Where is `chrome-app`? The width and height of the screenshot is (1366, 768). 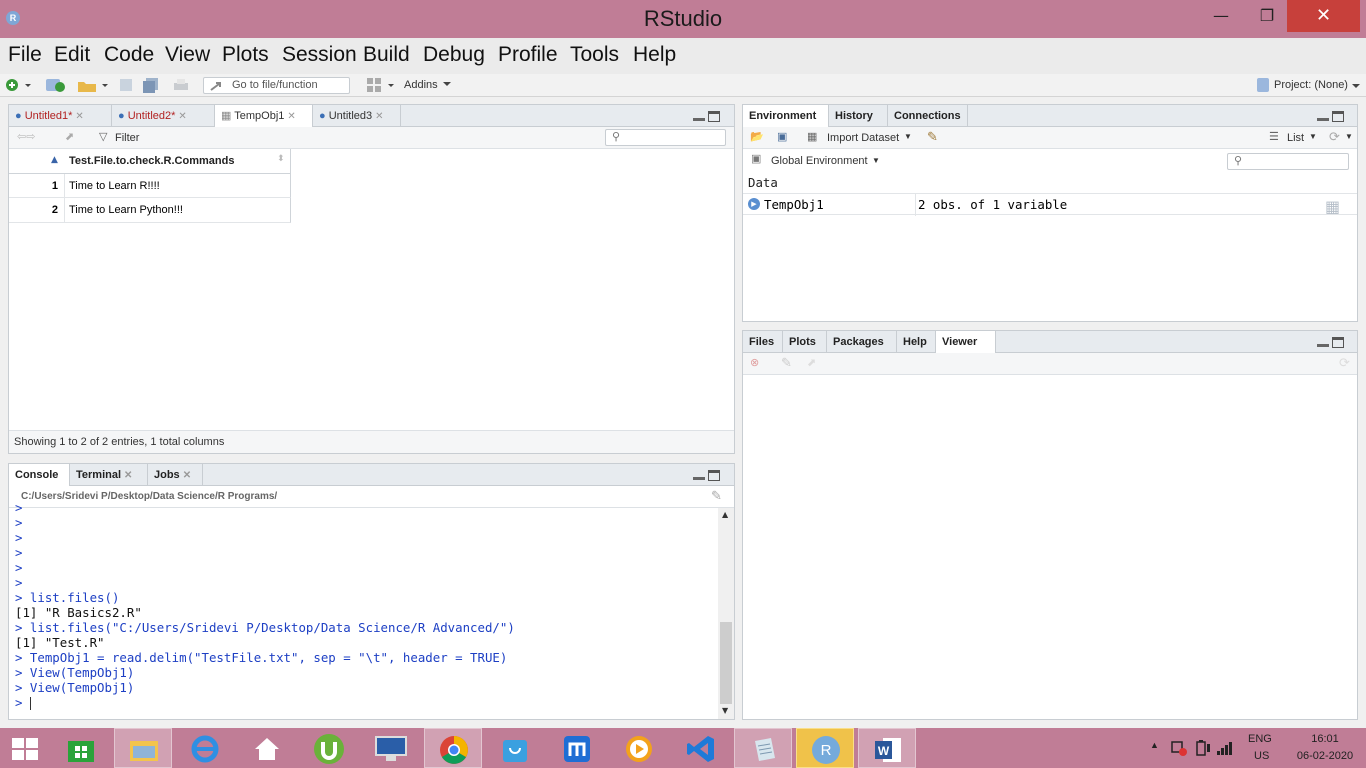 chrome-app is located at coordinates (453, 748).